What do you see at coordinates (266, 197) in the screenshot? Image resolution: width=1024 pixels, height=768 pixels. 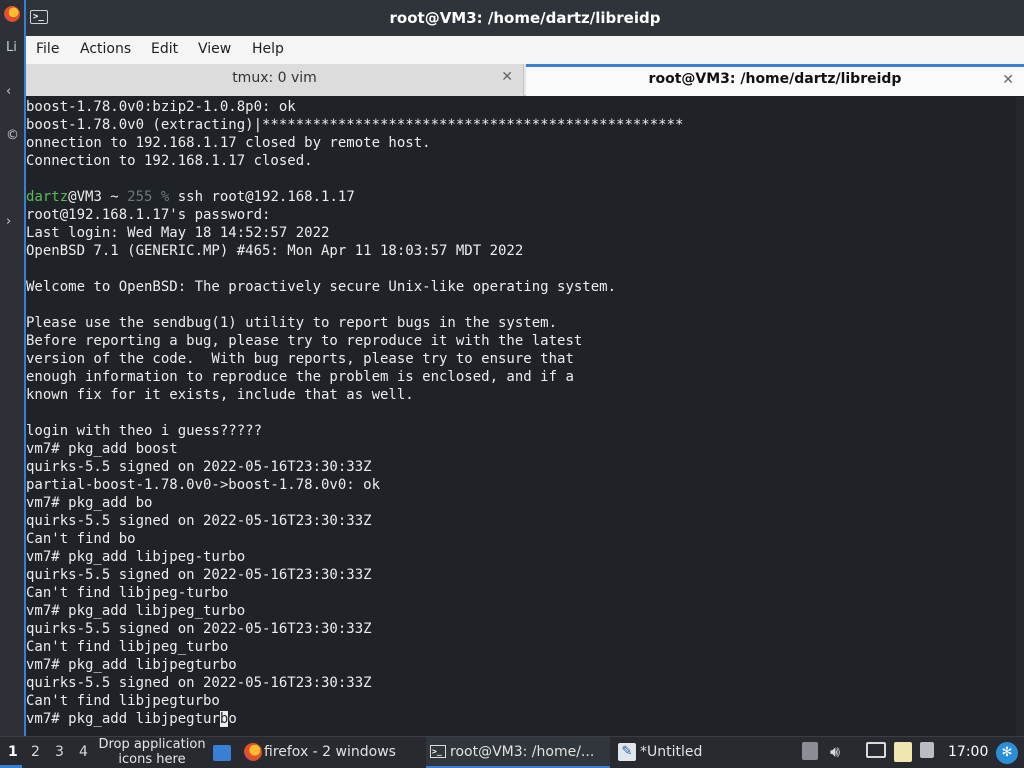 I see `prompt-command: ssh root@192.168.1.17` at bounding box center [266, 197].